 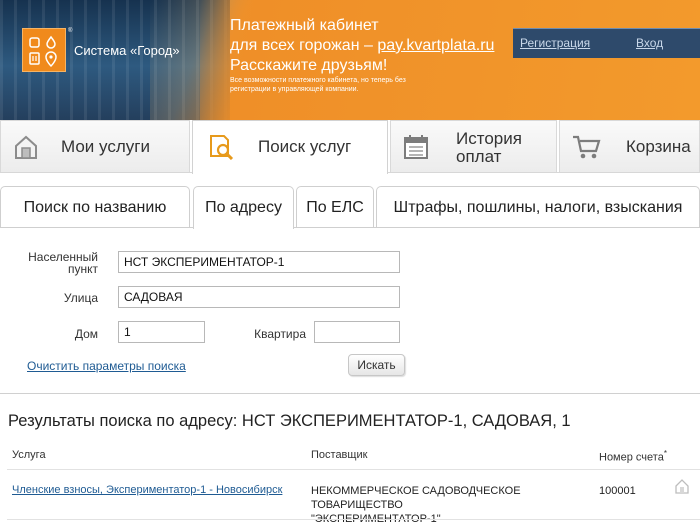 What do you see at coordinates (280, 334) in the screenshot?
I see `apartment-label: Квартира` at bounding box center [280, 334].